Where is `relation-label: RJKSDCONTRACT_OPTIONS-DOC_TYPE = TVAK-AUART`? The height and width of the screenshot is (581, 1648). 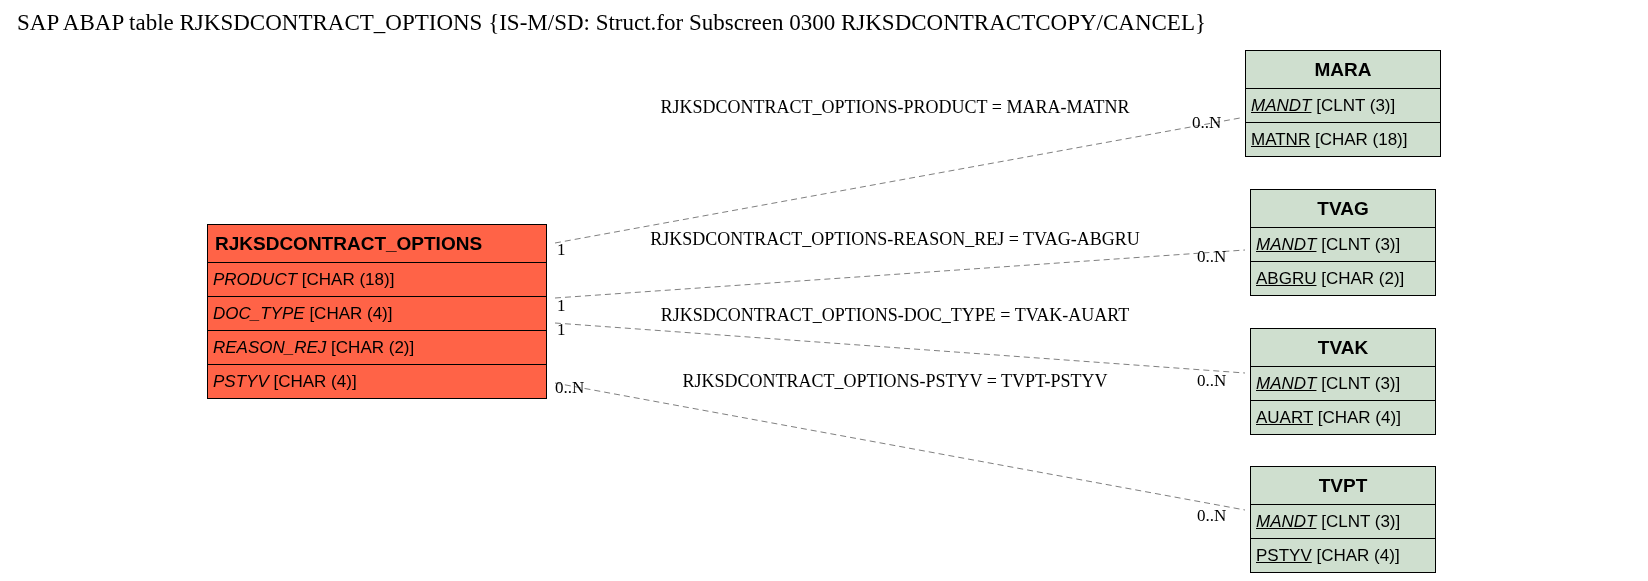 relation-label: RJKSDCONTRACT_OPTIONS-DOC_TYPE = TVAK-AUART is located at coordinates (895, 315).